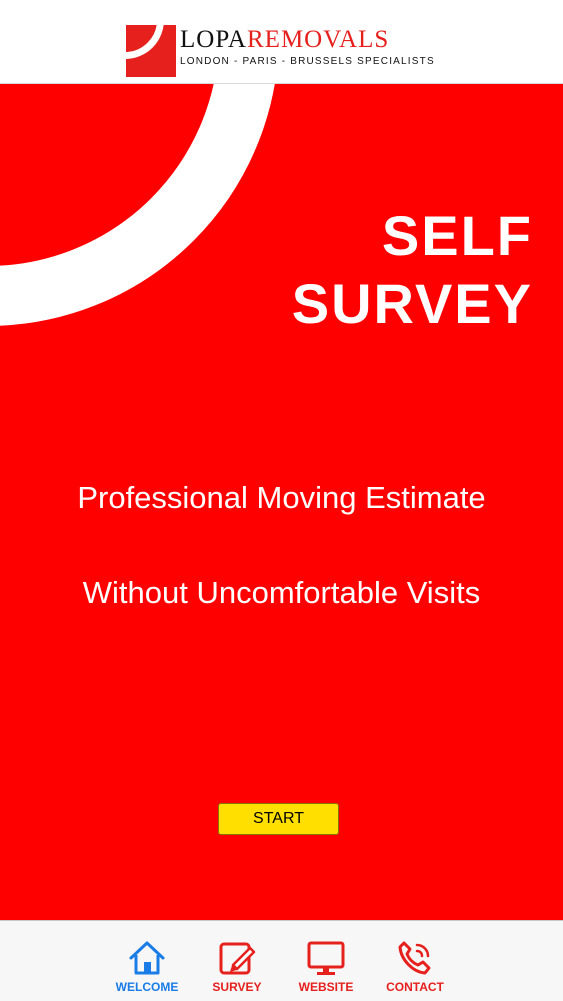 The height and width of the screenshot is (1001, 563). I want to click on edit-icon, so click(237, 958).